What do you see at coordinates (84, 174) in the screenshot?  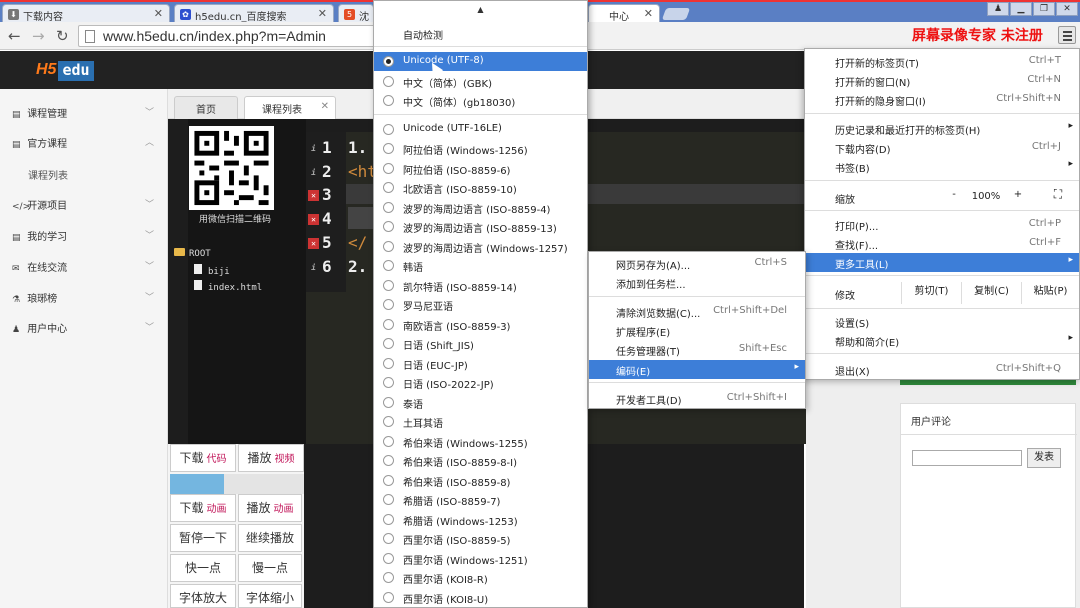 I see `sidebar-item-course-list: 课程列表` at bounding box center [84, 174].